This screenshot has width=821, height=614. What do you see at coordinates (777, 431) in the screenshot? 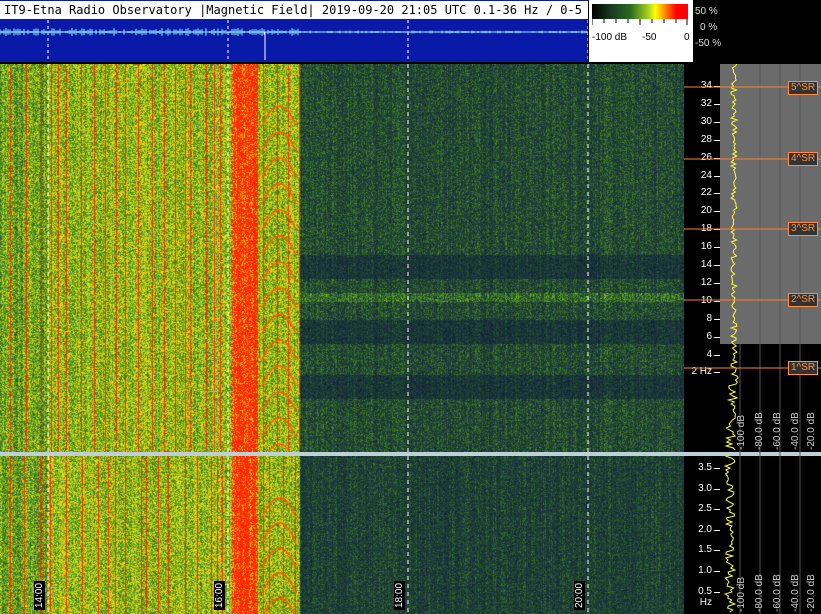
I see `profile-db-label-upper-3: -60.0 dB` at bounding box center [777, 431].